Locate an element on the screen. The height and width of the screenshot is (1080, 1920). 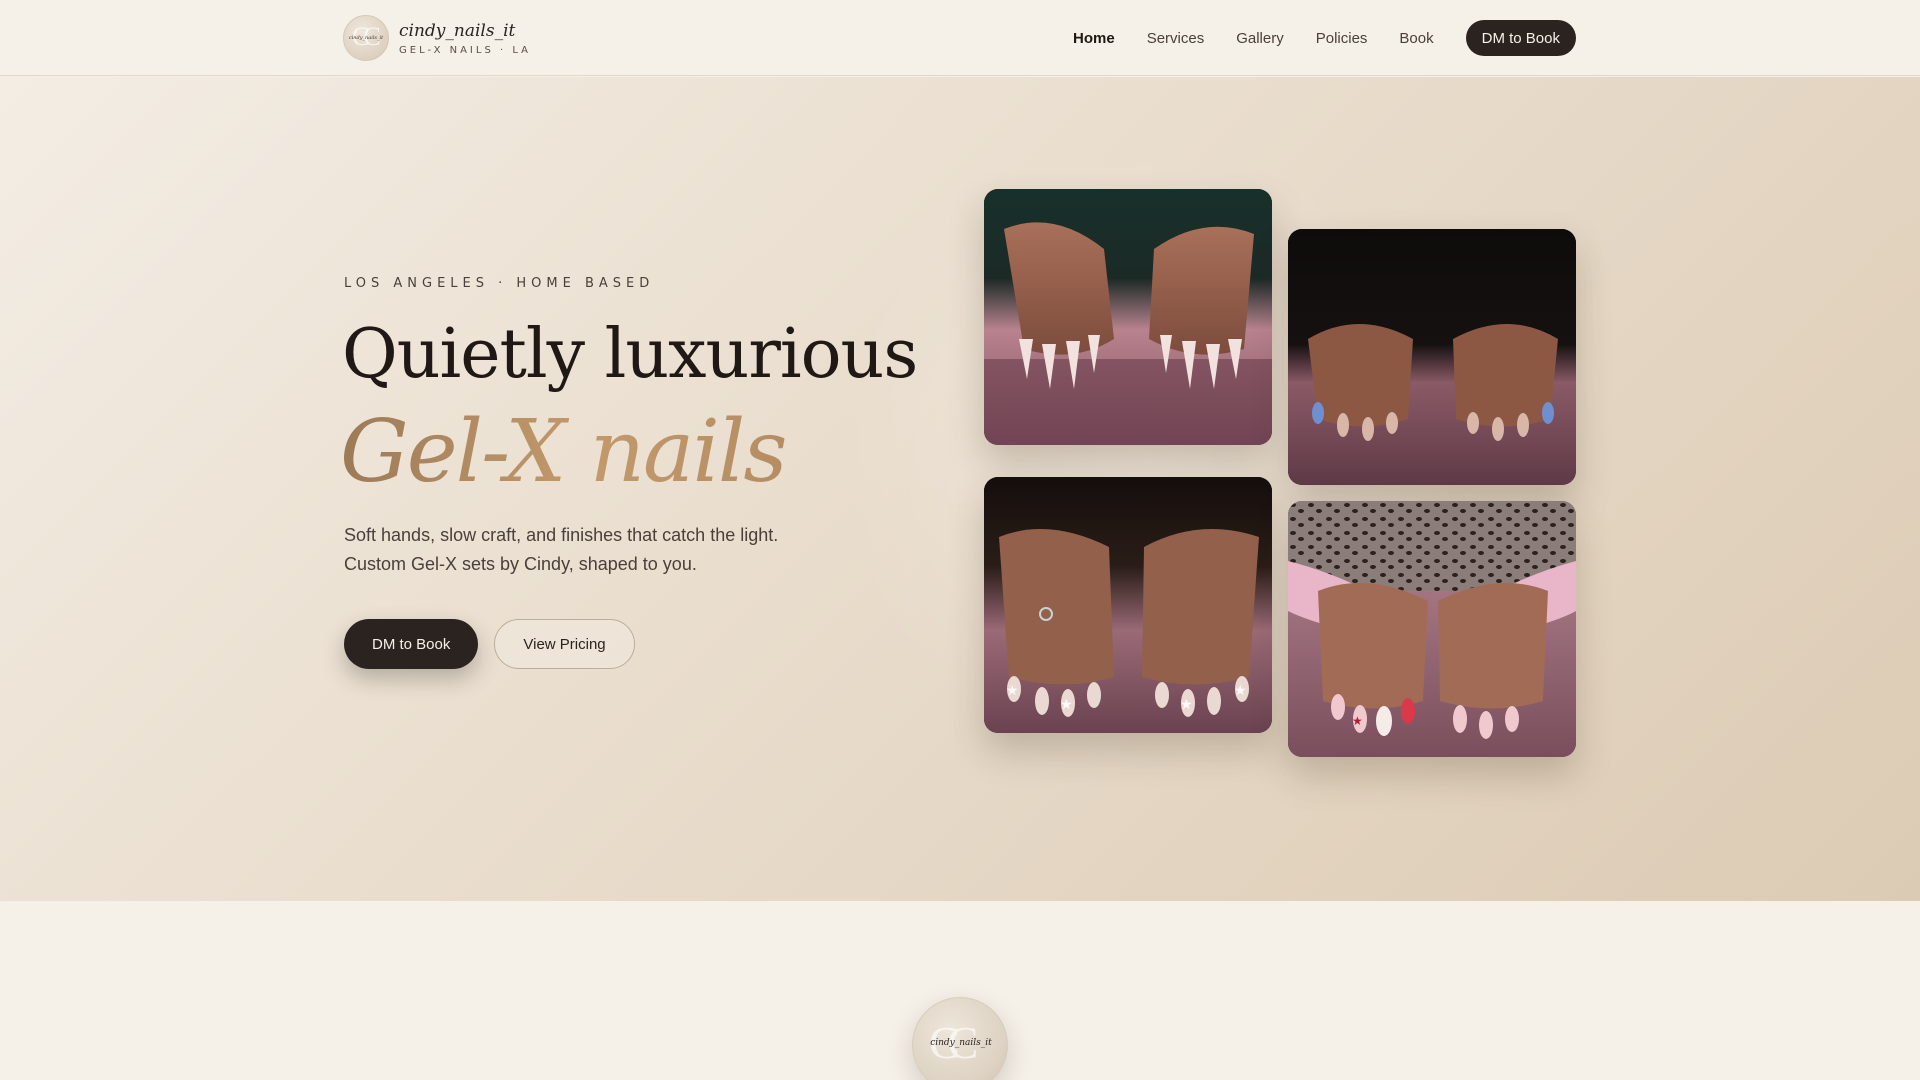
hero-headline-script: Gel-X nails is located at coordinates (563, 452).